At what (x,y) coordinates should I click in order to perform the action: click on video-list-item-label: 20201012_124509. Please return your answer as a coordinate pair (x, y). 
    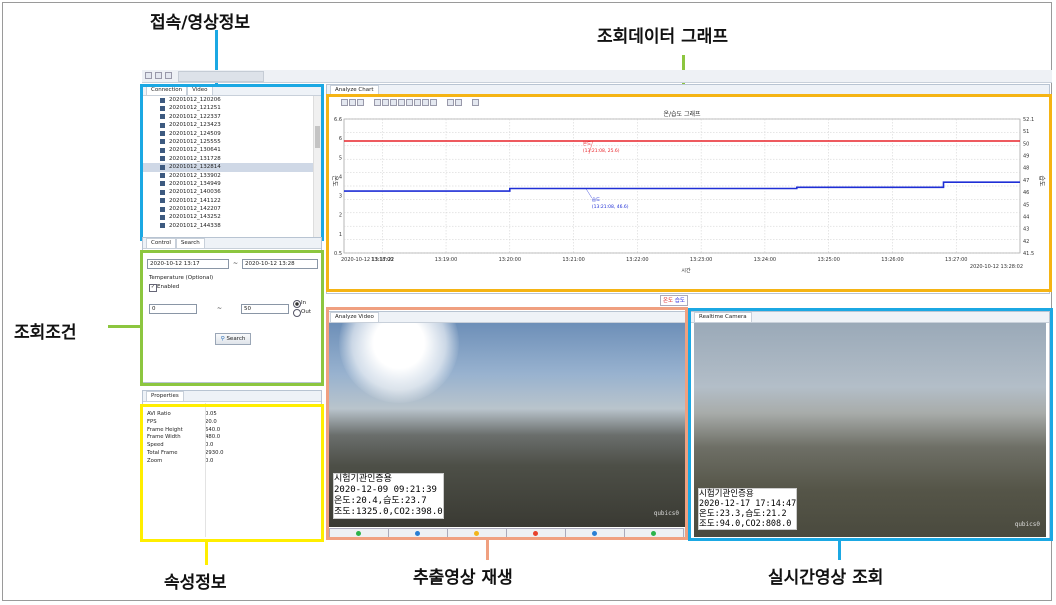
    Looking at the image, I should click on (195, 133).